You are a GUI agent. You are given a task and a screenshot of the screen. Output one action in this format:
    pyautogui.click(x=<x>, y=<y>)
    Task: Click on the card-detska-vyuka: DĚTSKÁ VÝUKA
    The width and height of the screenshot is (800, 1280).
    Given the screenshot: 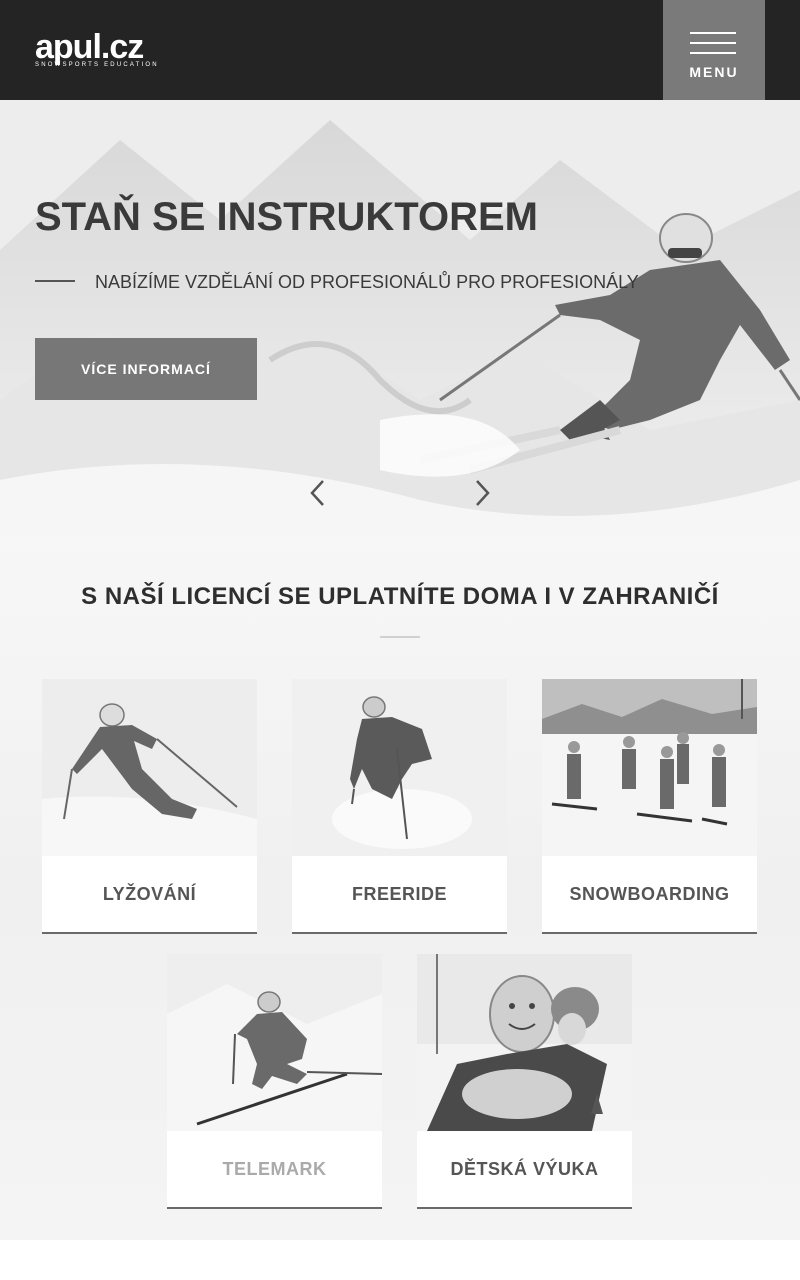 What is the action you would take?
    pyautogui.click(x=524, y=1081)
    